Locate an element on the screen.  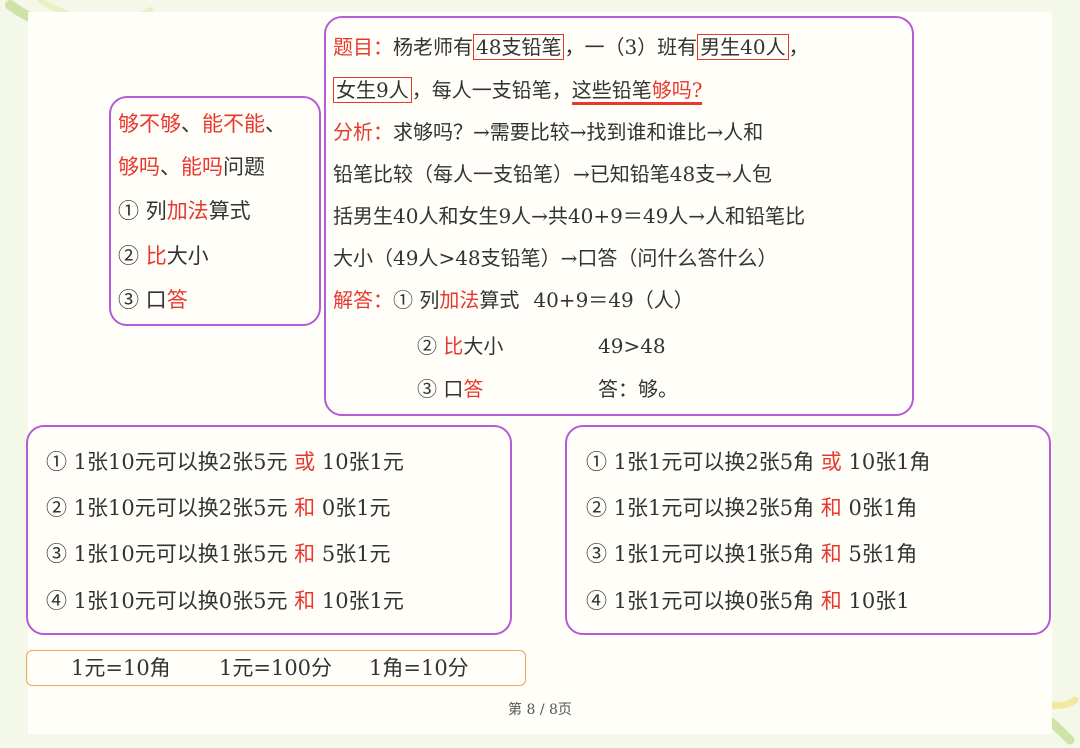
answer-line-3: ③ 口答 is located at coordinates (450, 389).